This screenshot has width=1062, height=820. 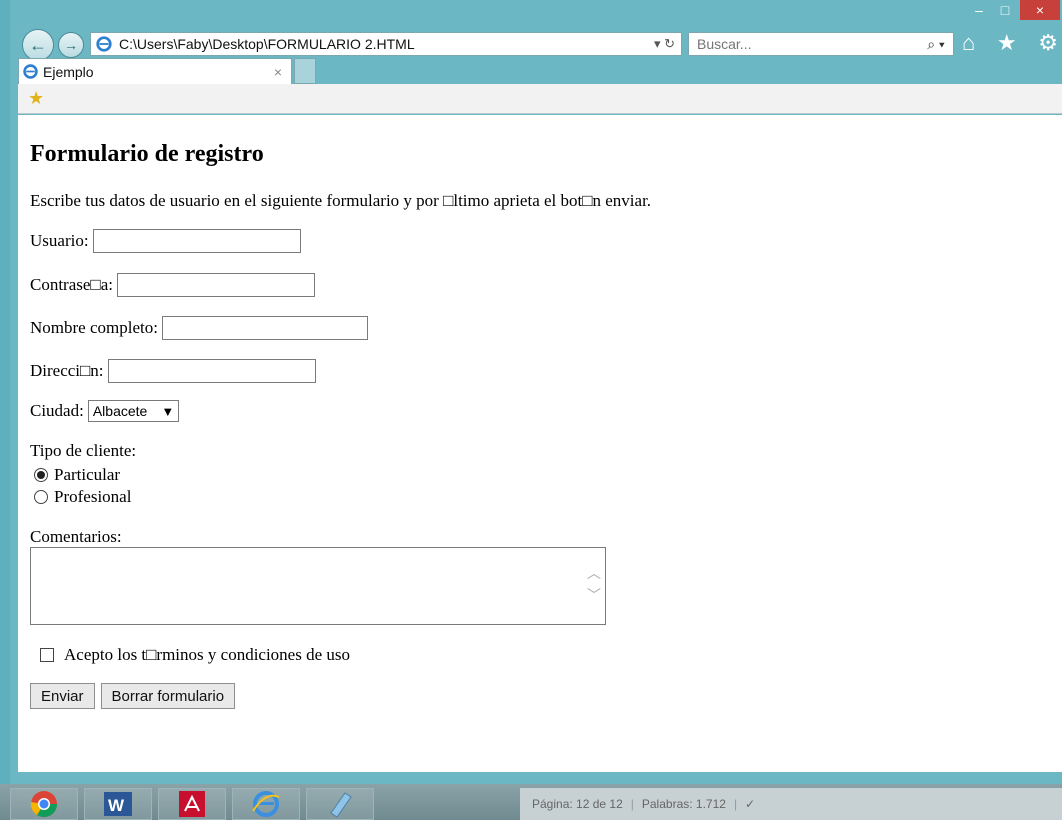 I want to click on borrar-button: Borrar formulario, so click(x=168, y=696).